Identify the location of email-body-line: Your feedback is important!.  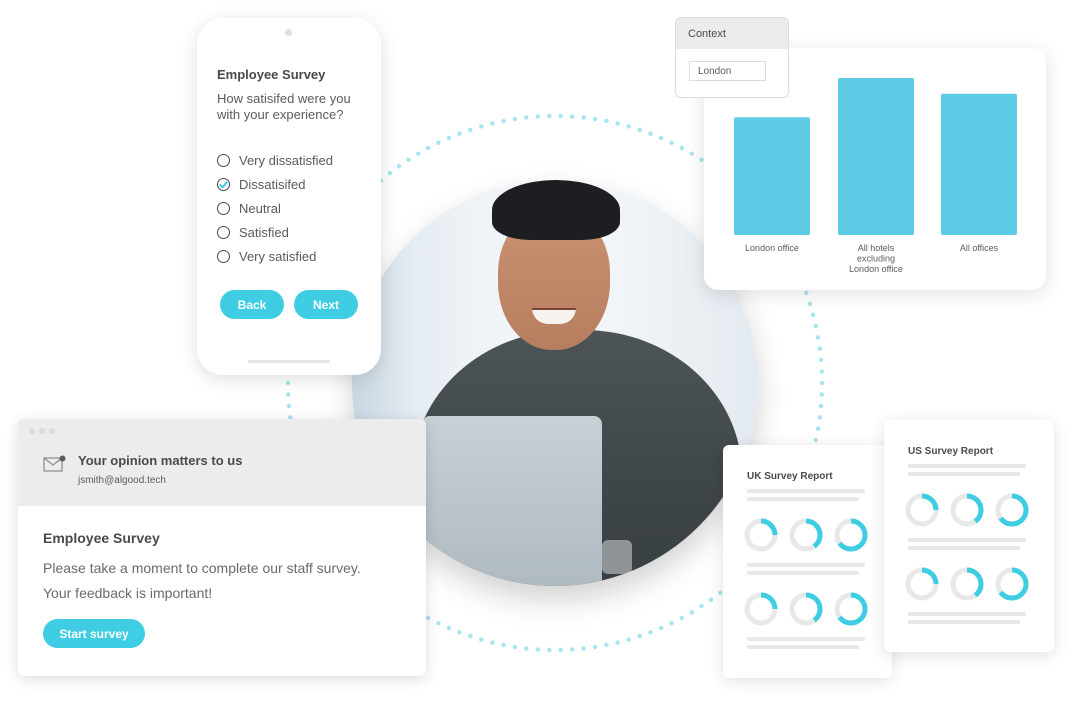
(128, 593).